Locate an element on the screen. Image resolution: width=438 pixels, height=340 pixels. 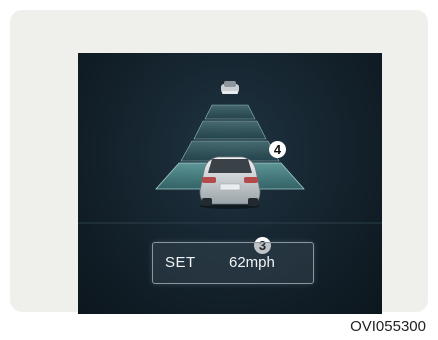
figure-caption: OVI055300 is located at coordinates (388, 326).